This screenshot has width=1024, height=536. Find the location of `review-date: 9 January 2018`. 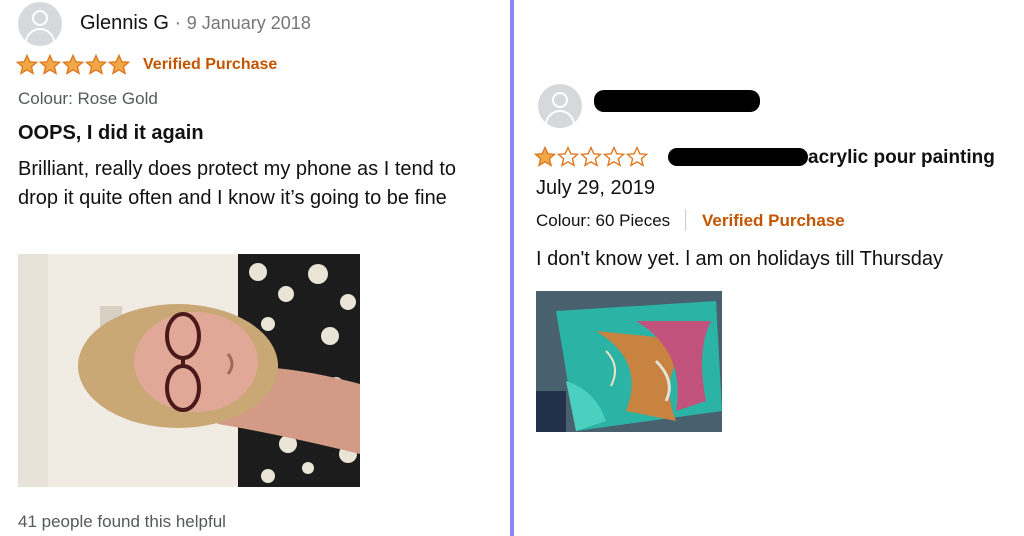

review-date: 9 January 2018 is located at coordinates (248, 23).